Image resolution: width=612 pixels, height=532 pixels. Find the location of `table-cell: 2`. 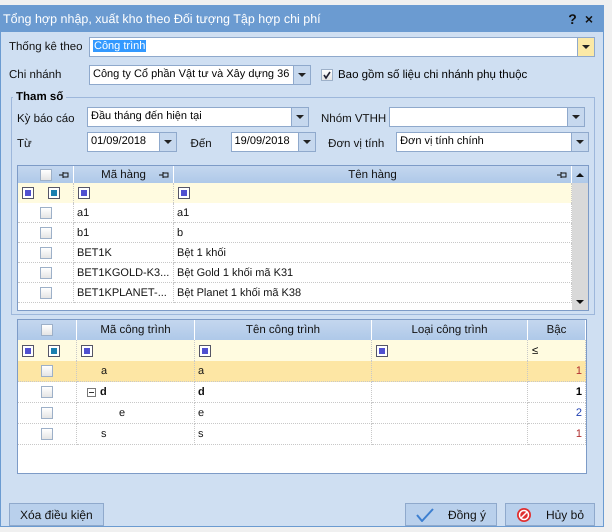

table-cell: 2 is located at coordinates (579, 413).